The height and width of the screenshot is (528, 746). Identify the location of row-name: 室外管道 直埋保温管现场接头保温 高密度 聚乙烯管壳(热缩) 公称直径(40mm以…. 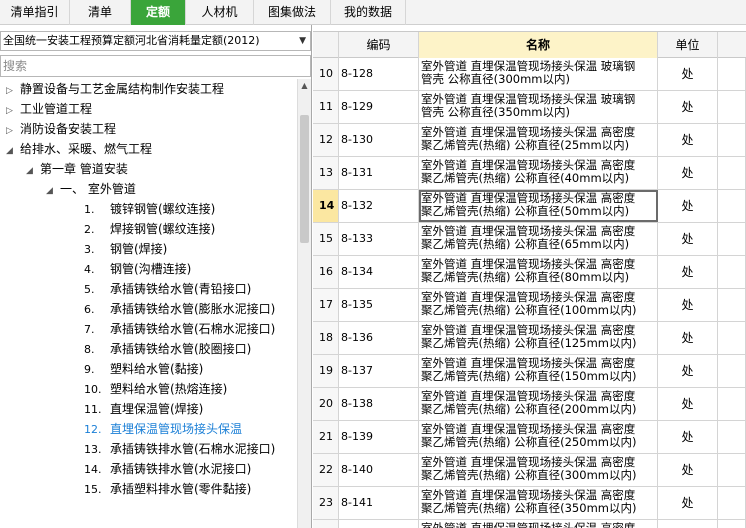
(538, 173).